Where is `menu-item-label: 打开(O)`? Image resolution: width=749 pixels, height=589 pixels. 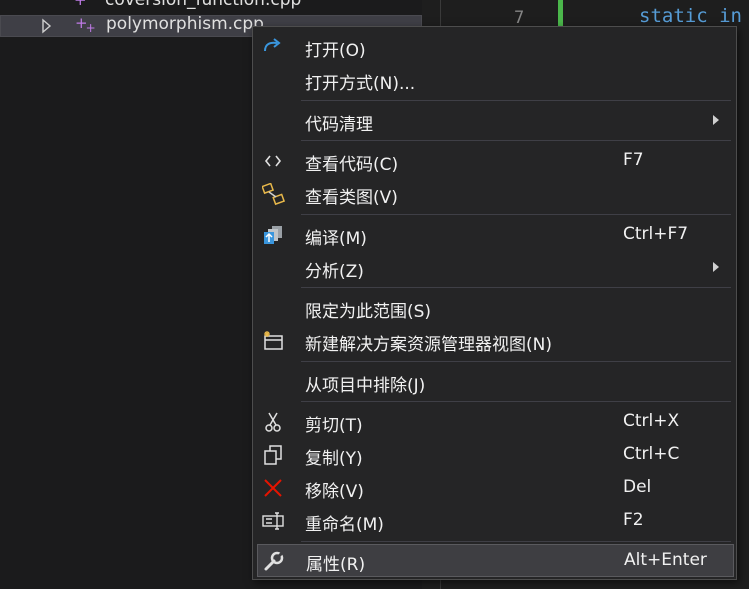
menu-item-label: 打开(O) is located at coordinates (335, 51).